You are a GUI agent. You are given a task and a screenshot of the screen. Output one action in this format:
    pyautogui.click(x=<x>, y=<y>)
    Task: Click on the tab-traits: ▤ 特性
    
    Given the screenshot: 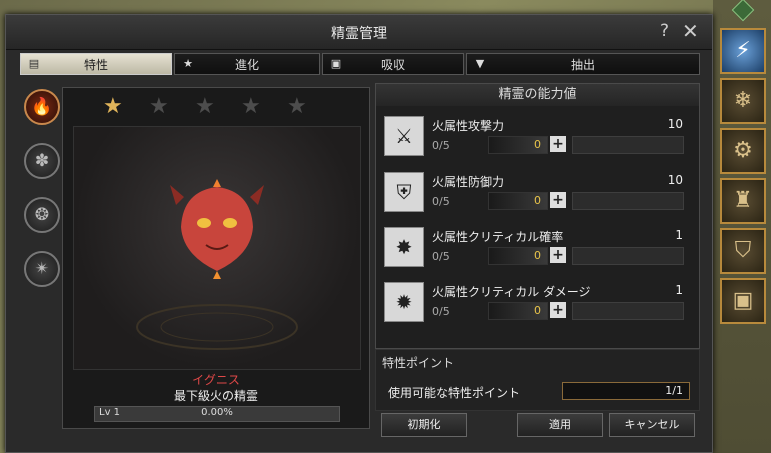 What is the action you would take?
    pyautogui.click(x=96, y=64)
    